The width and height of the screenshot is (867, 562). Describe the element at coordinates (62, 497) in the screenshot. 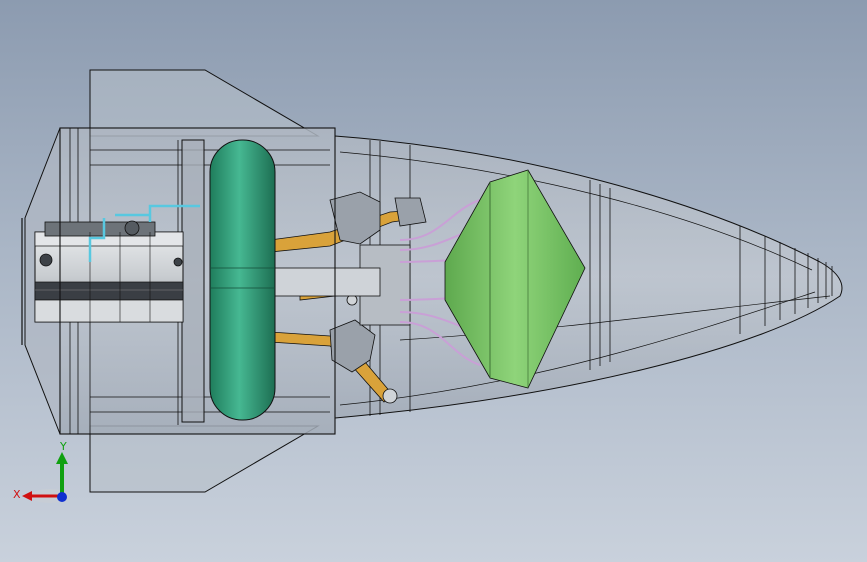

I see `z-axis-icon` at that location.